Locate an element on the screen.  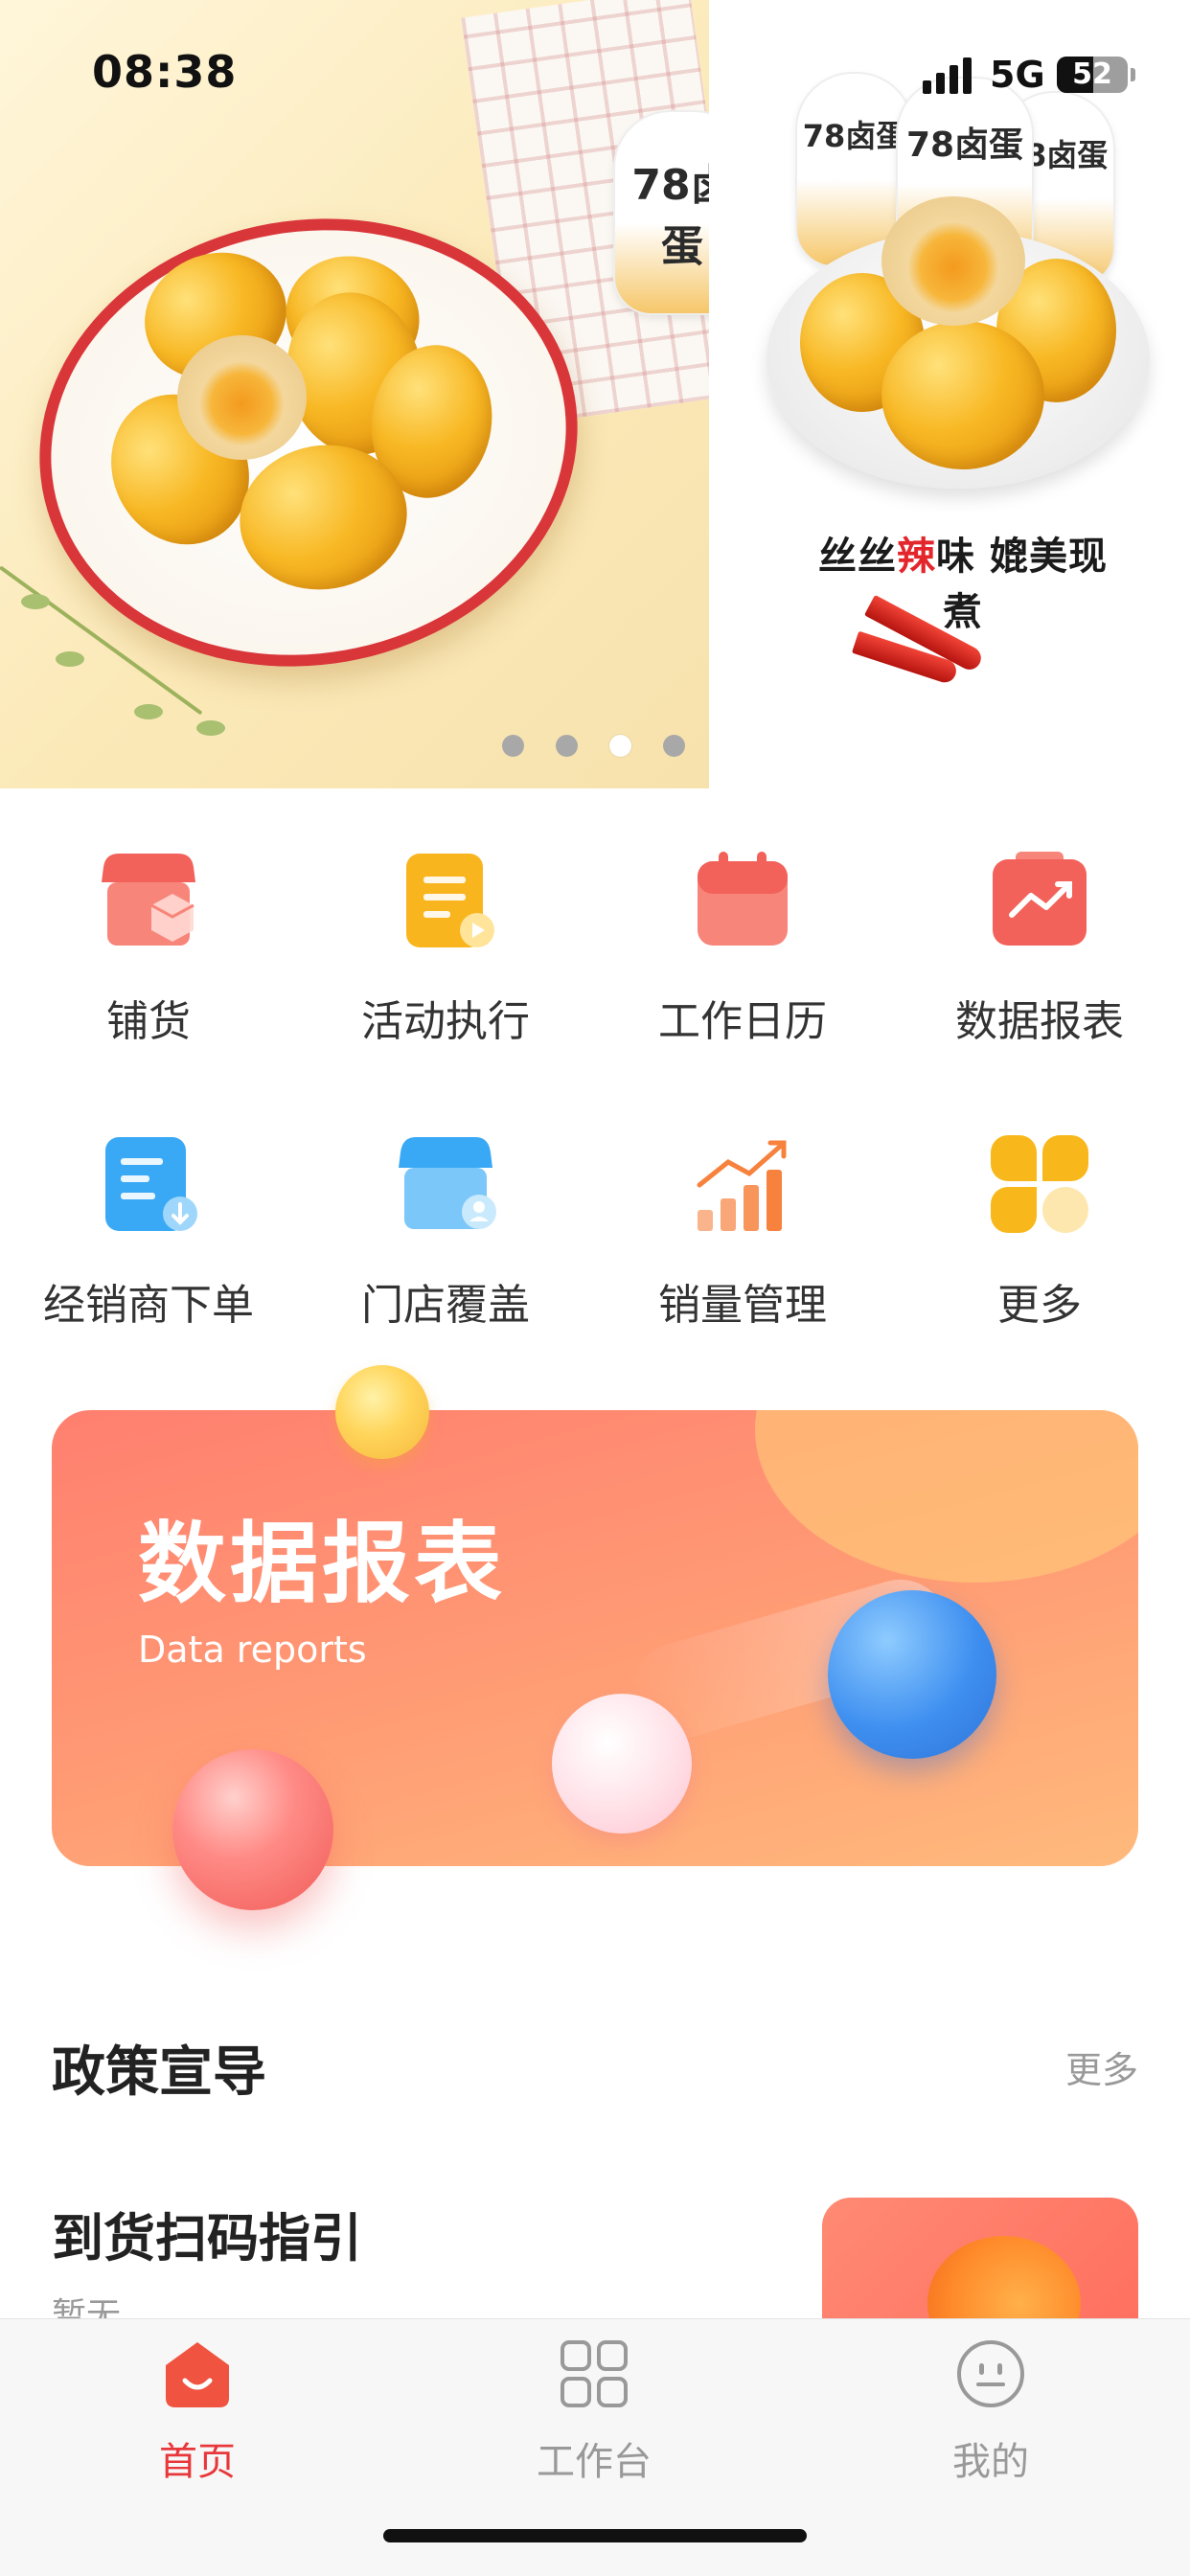
menu-item-calendar: 工作日历 is located at coordinates (743, 953).